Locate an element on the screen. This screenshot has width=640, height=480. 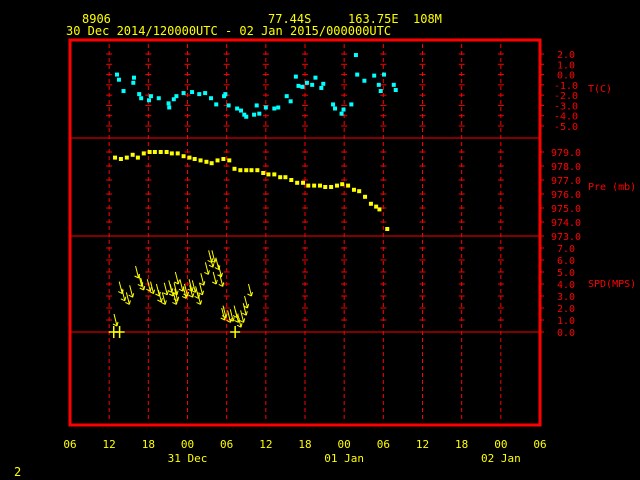
pressure-tick-label: 974.0 is located at coordinates (566, 223).